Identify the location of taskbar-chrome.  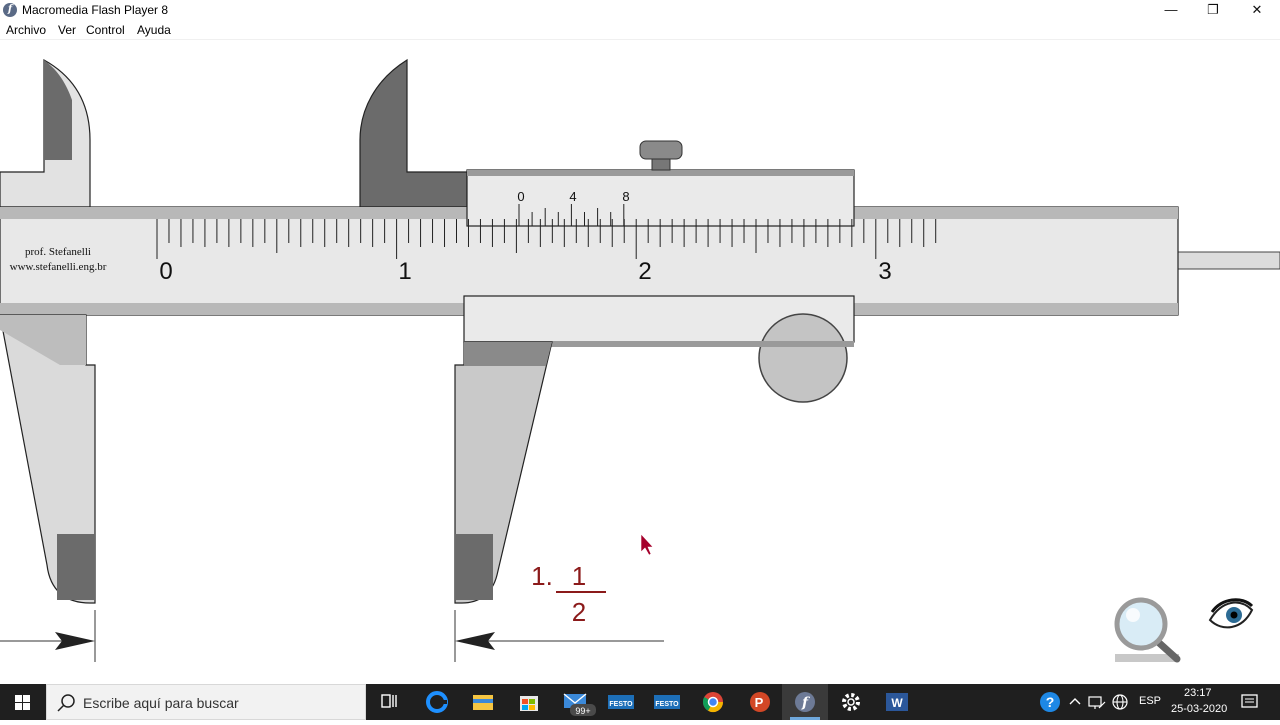
(713, 702).